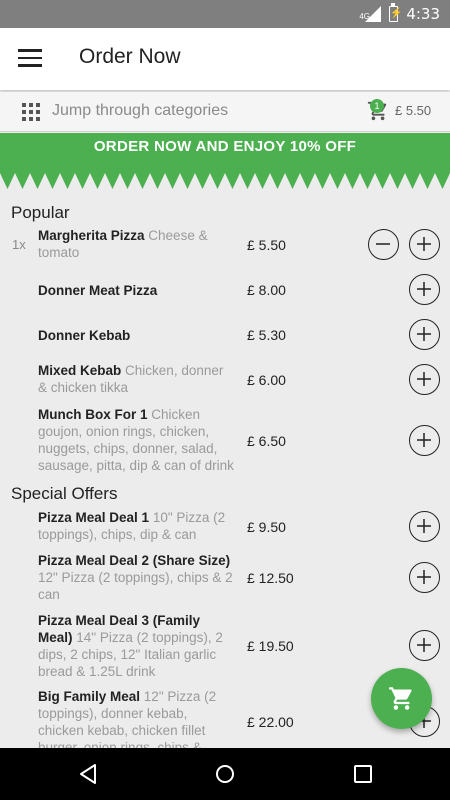  What do you see at coordinates (413, 110) in the screenshot?
I see `cart-total: £ 5.50` at bounding box center [413, 110].